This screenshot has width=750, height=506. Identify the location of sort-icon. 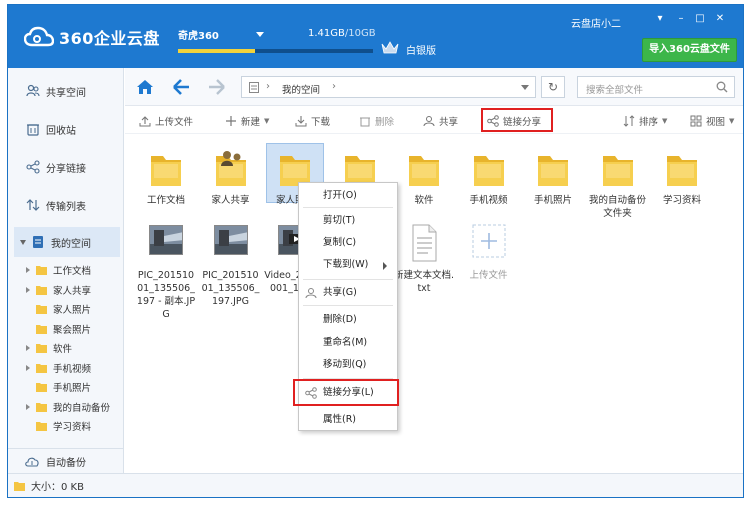
(629, 121).